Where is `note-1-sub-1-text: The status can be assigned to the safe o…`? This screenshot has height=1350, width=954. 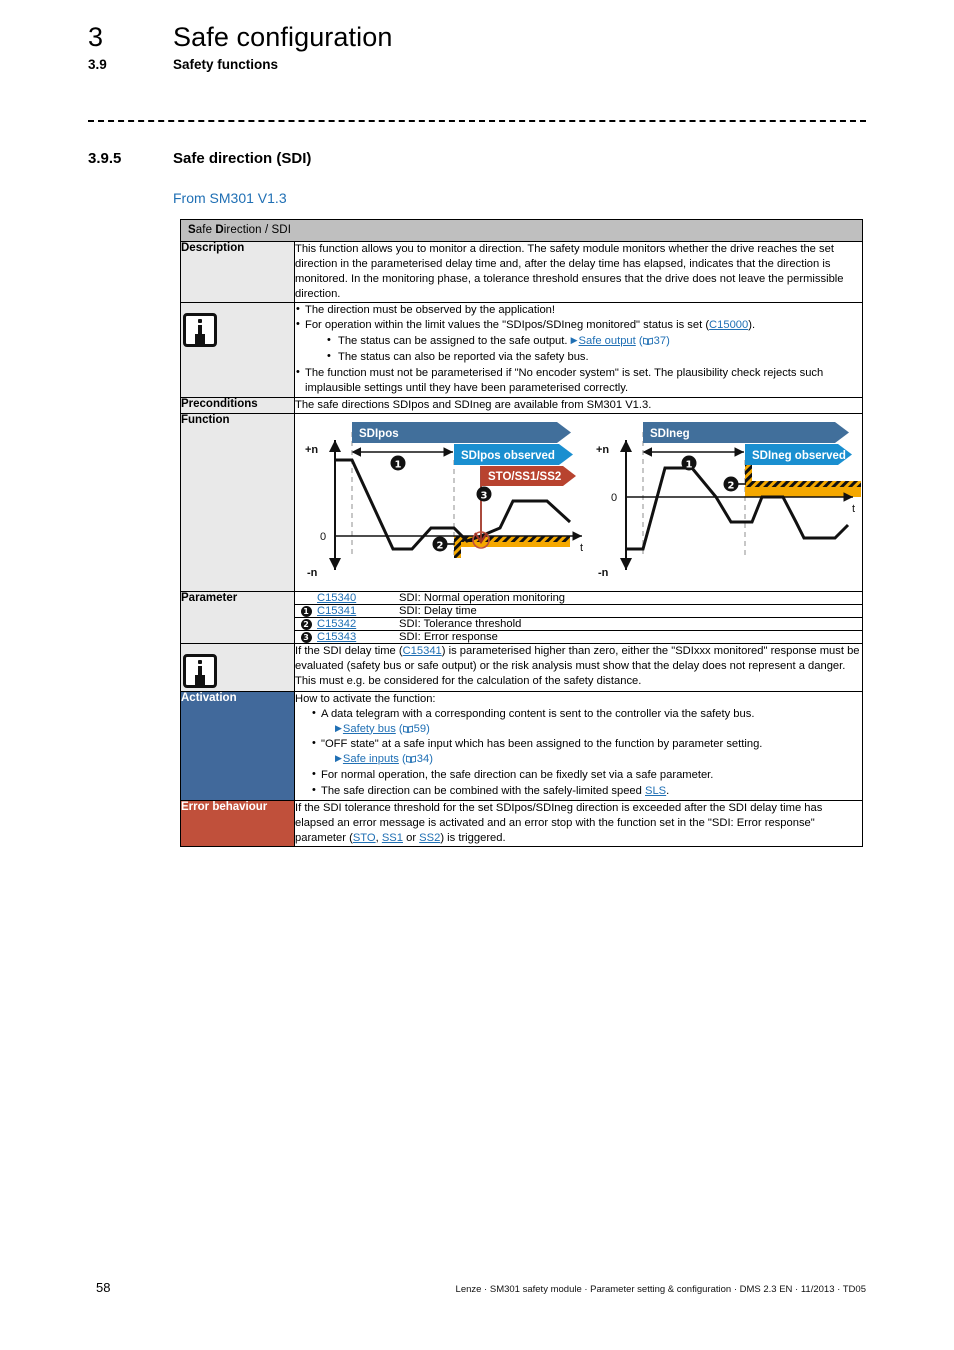
note-1-sub-1-text: The status can be assigned to the safe o… is located at coordinates (453, 341).